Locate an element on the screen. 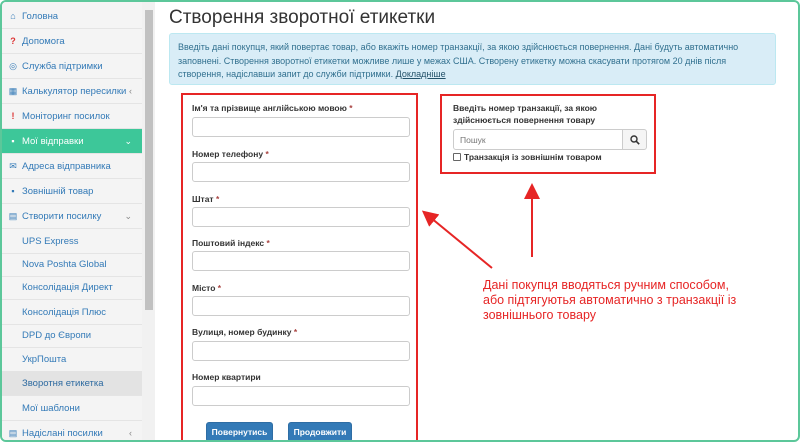  sidebar-item-my-shipments: ▪ Мої відправки ⌄ is located at coordinates (72, 141).